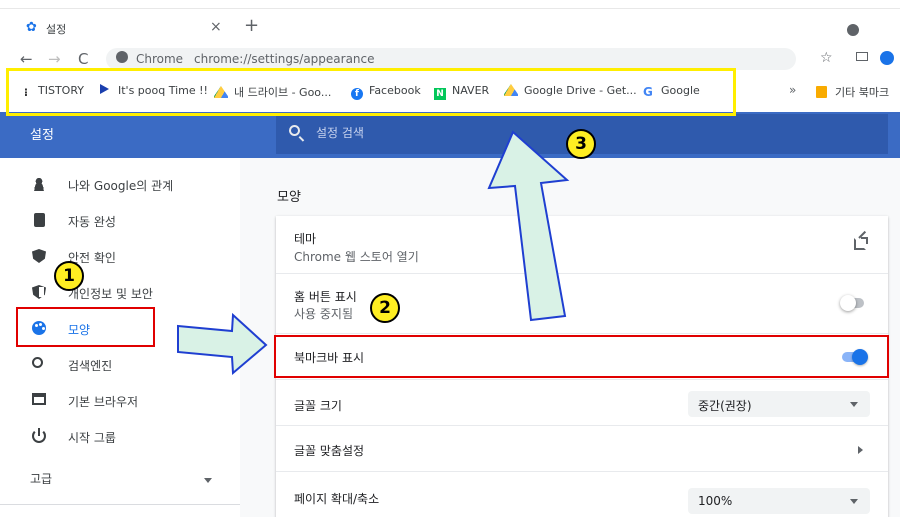 The width and height of the screenshot is (900, 517). Describe the element at coordinates (120, 436) in the screenshot. I see `sidebar-item-on-startup: 시작 그룹` at that location.